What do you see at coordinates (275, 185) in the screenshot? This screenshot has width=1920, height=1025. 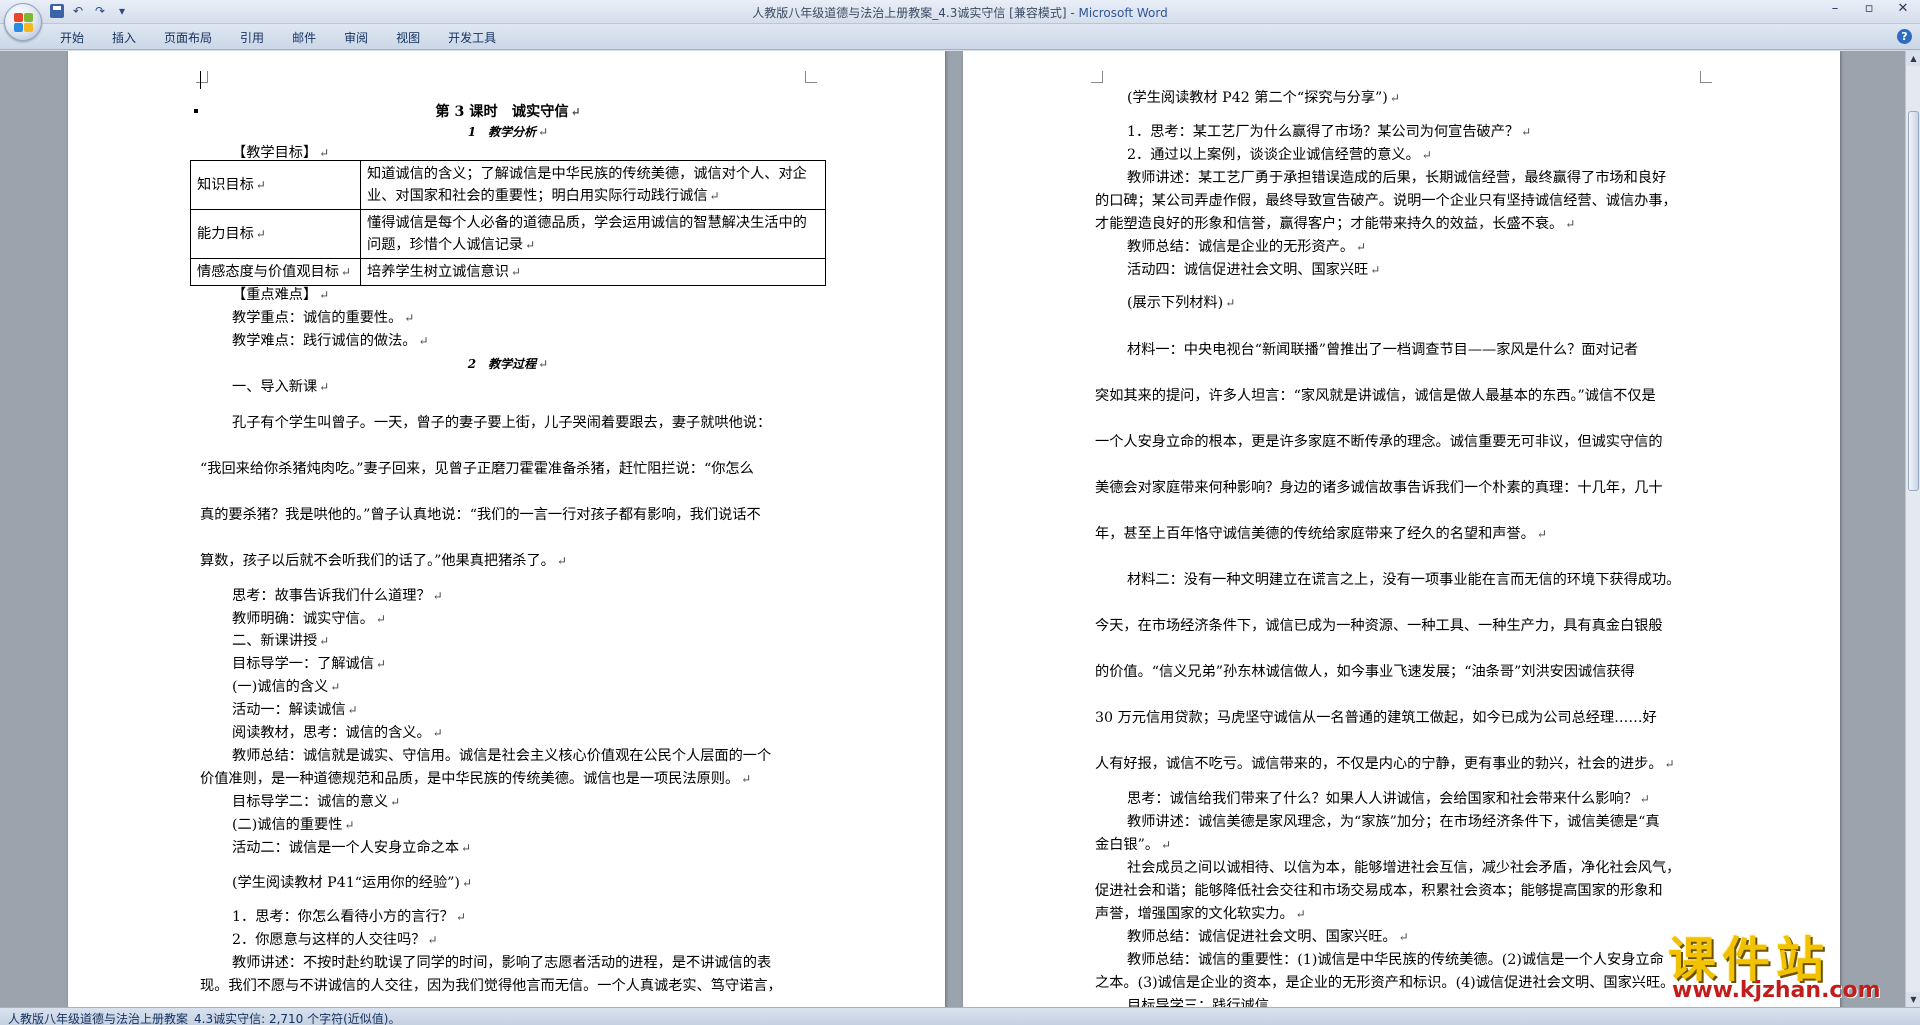 I see `table-cell-key: 知识目标 ↵` at bounding box center [275, 185].